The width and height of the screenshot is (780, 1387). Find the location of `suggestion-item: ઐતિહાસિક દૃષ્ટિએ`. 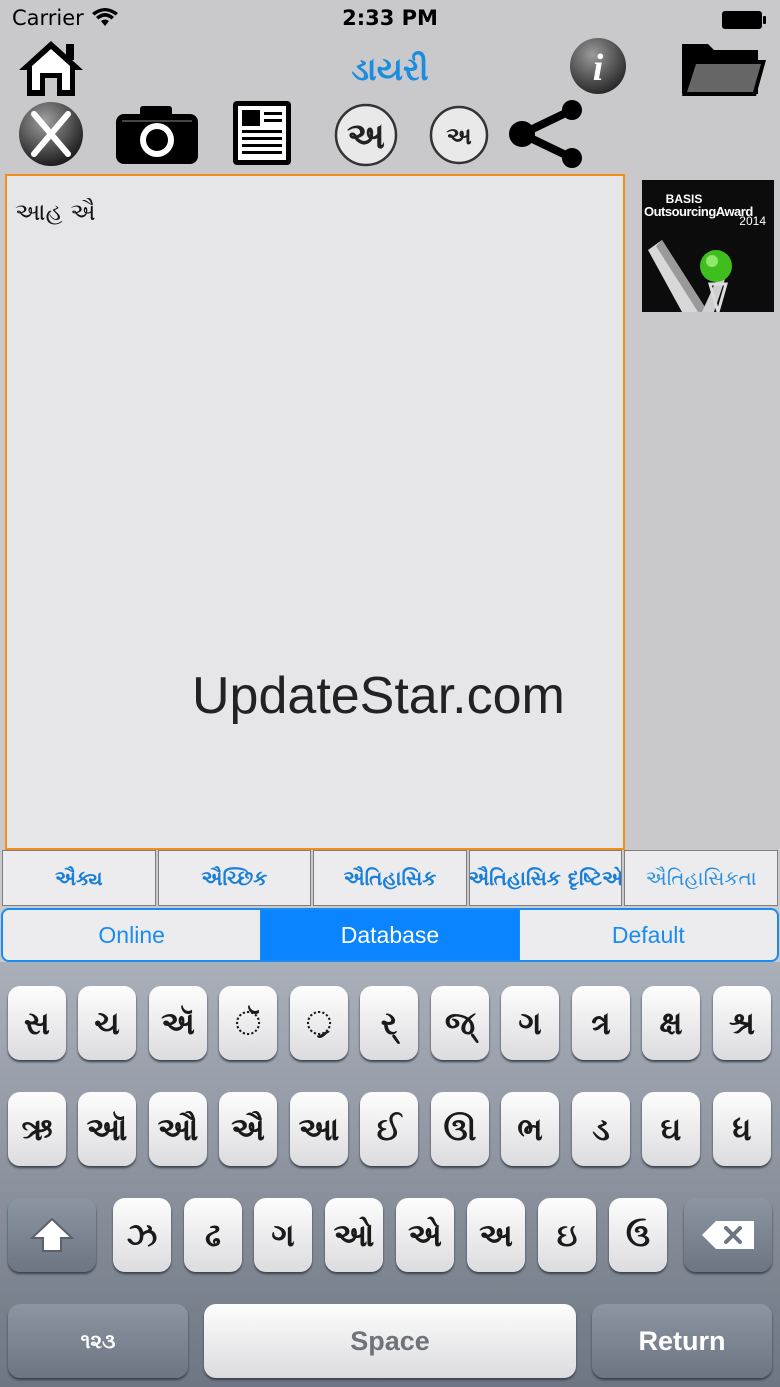

suggestion-item: ઐતિહાસિક દૃષ્ટિએ is located at coordinates (545, 878).